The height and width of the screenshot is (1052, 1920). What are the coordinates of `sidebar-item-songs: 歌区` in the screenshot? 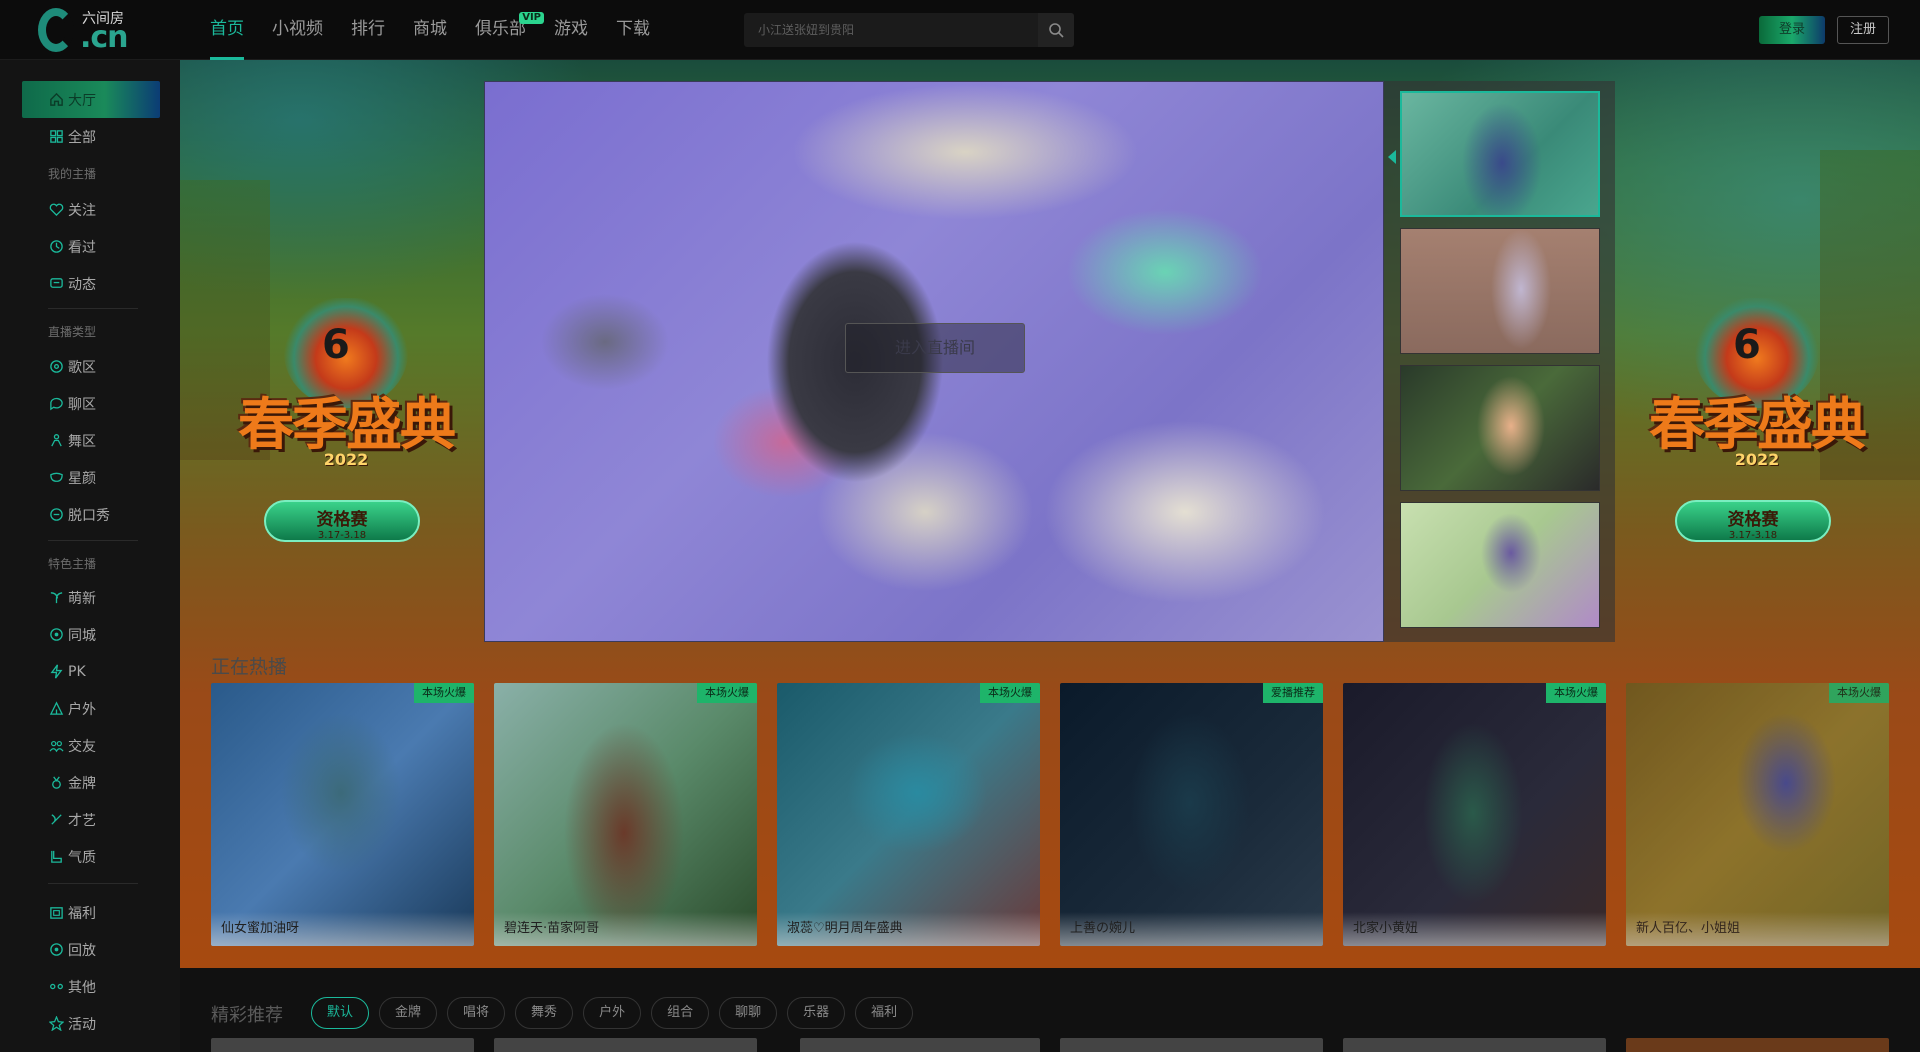 It's located at (91, 366).